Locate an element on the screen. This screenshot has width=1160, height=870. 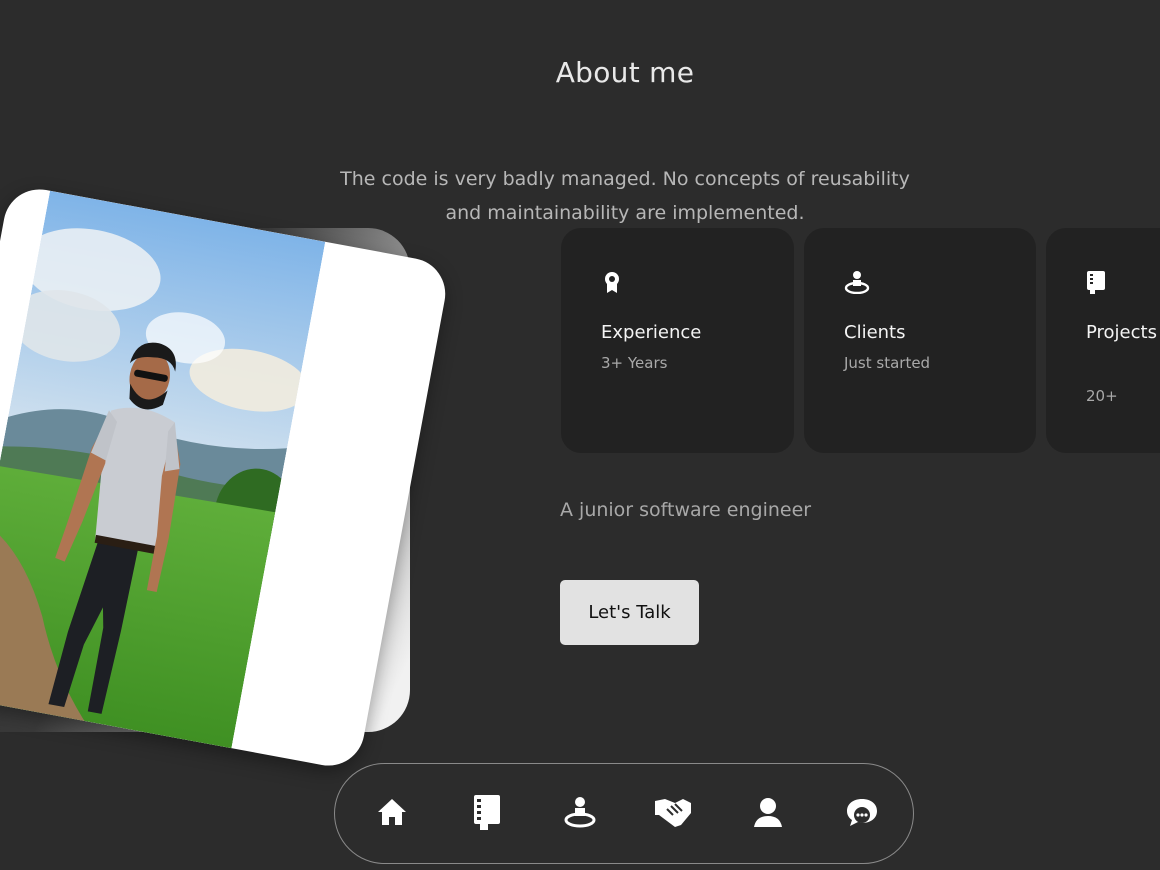
stat-label: Projects Completed is located at coordinates (1123, 332).